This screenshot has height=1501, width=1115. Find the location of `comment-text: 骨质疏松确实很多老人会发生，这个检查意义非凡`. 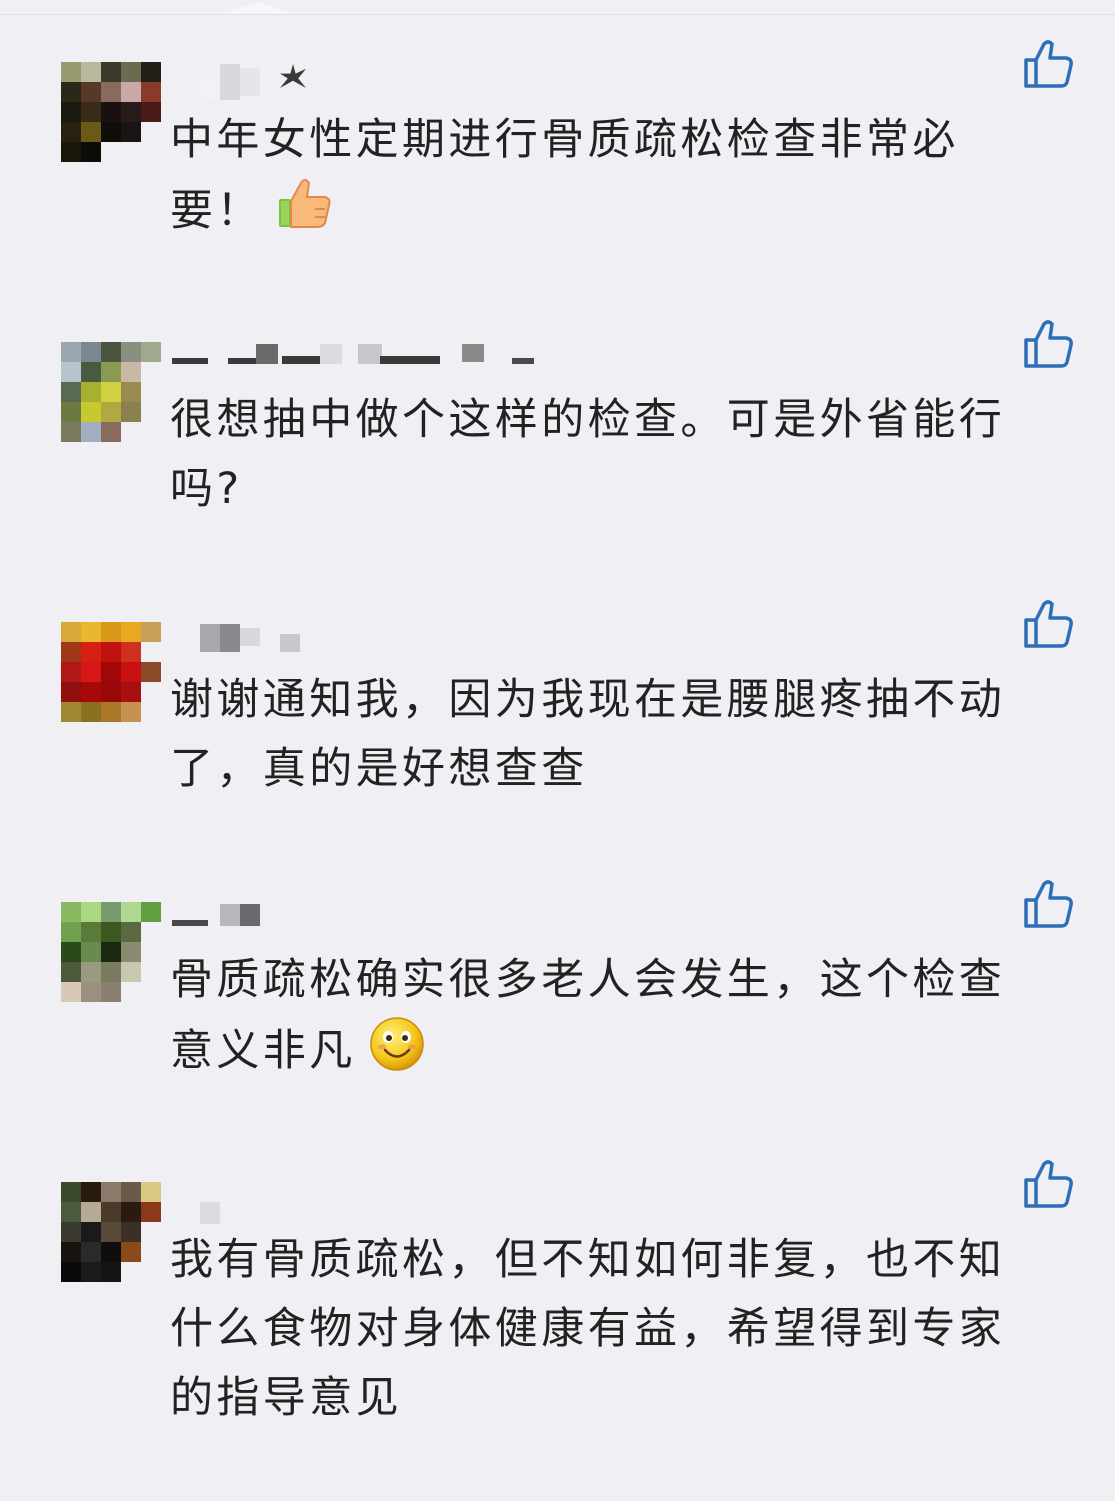

comment-text: 骨质疏松确实很多老人会发生，这个检查意义非凡 is located at coordinates (600, 1020).